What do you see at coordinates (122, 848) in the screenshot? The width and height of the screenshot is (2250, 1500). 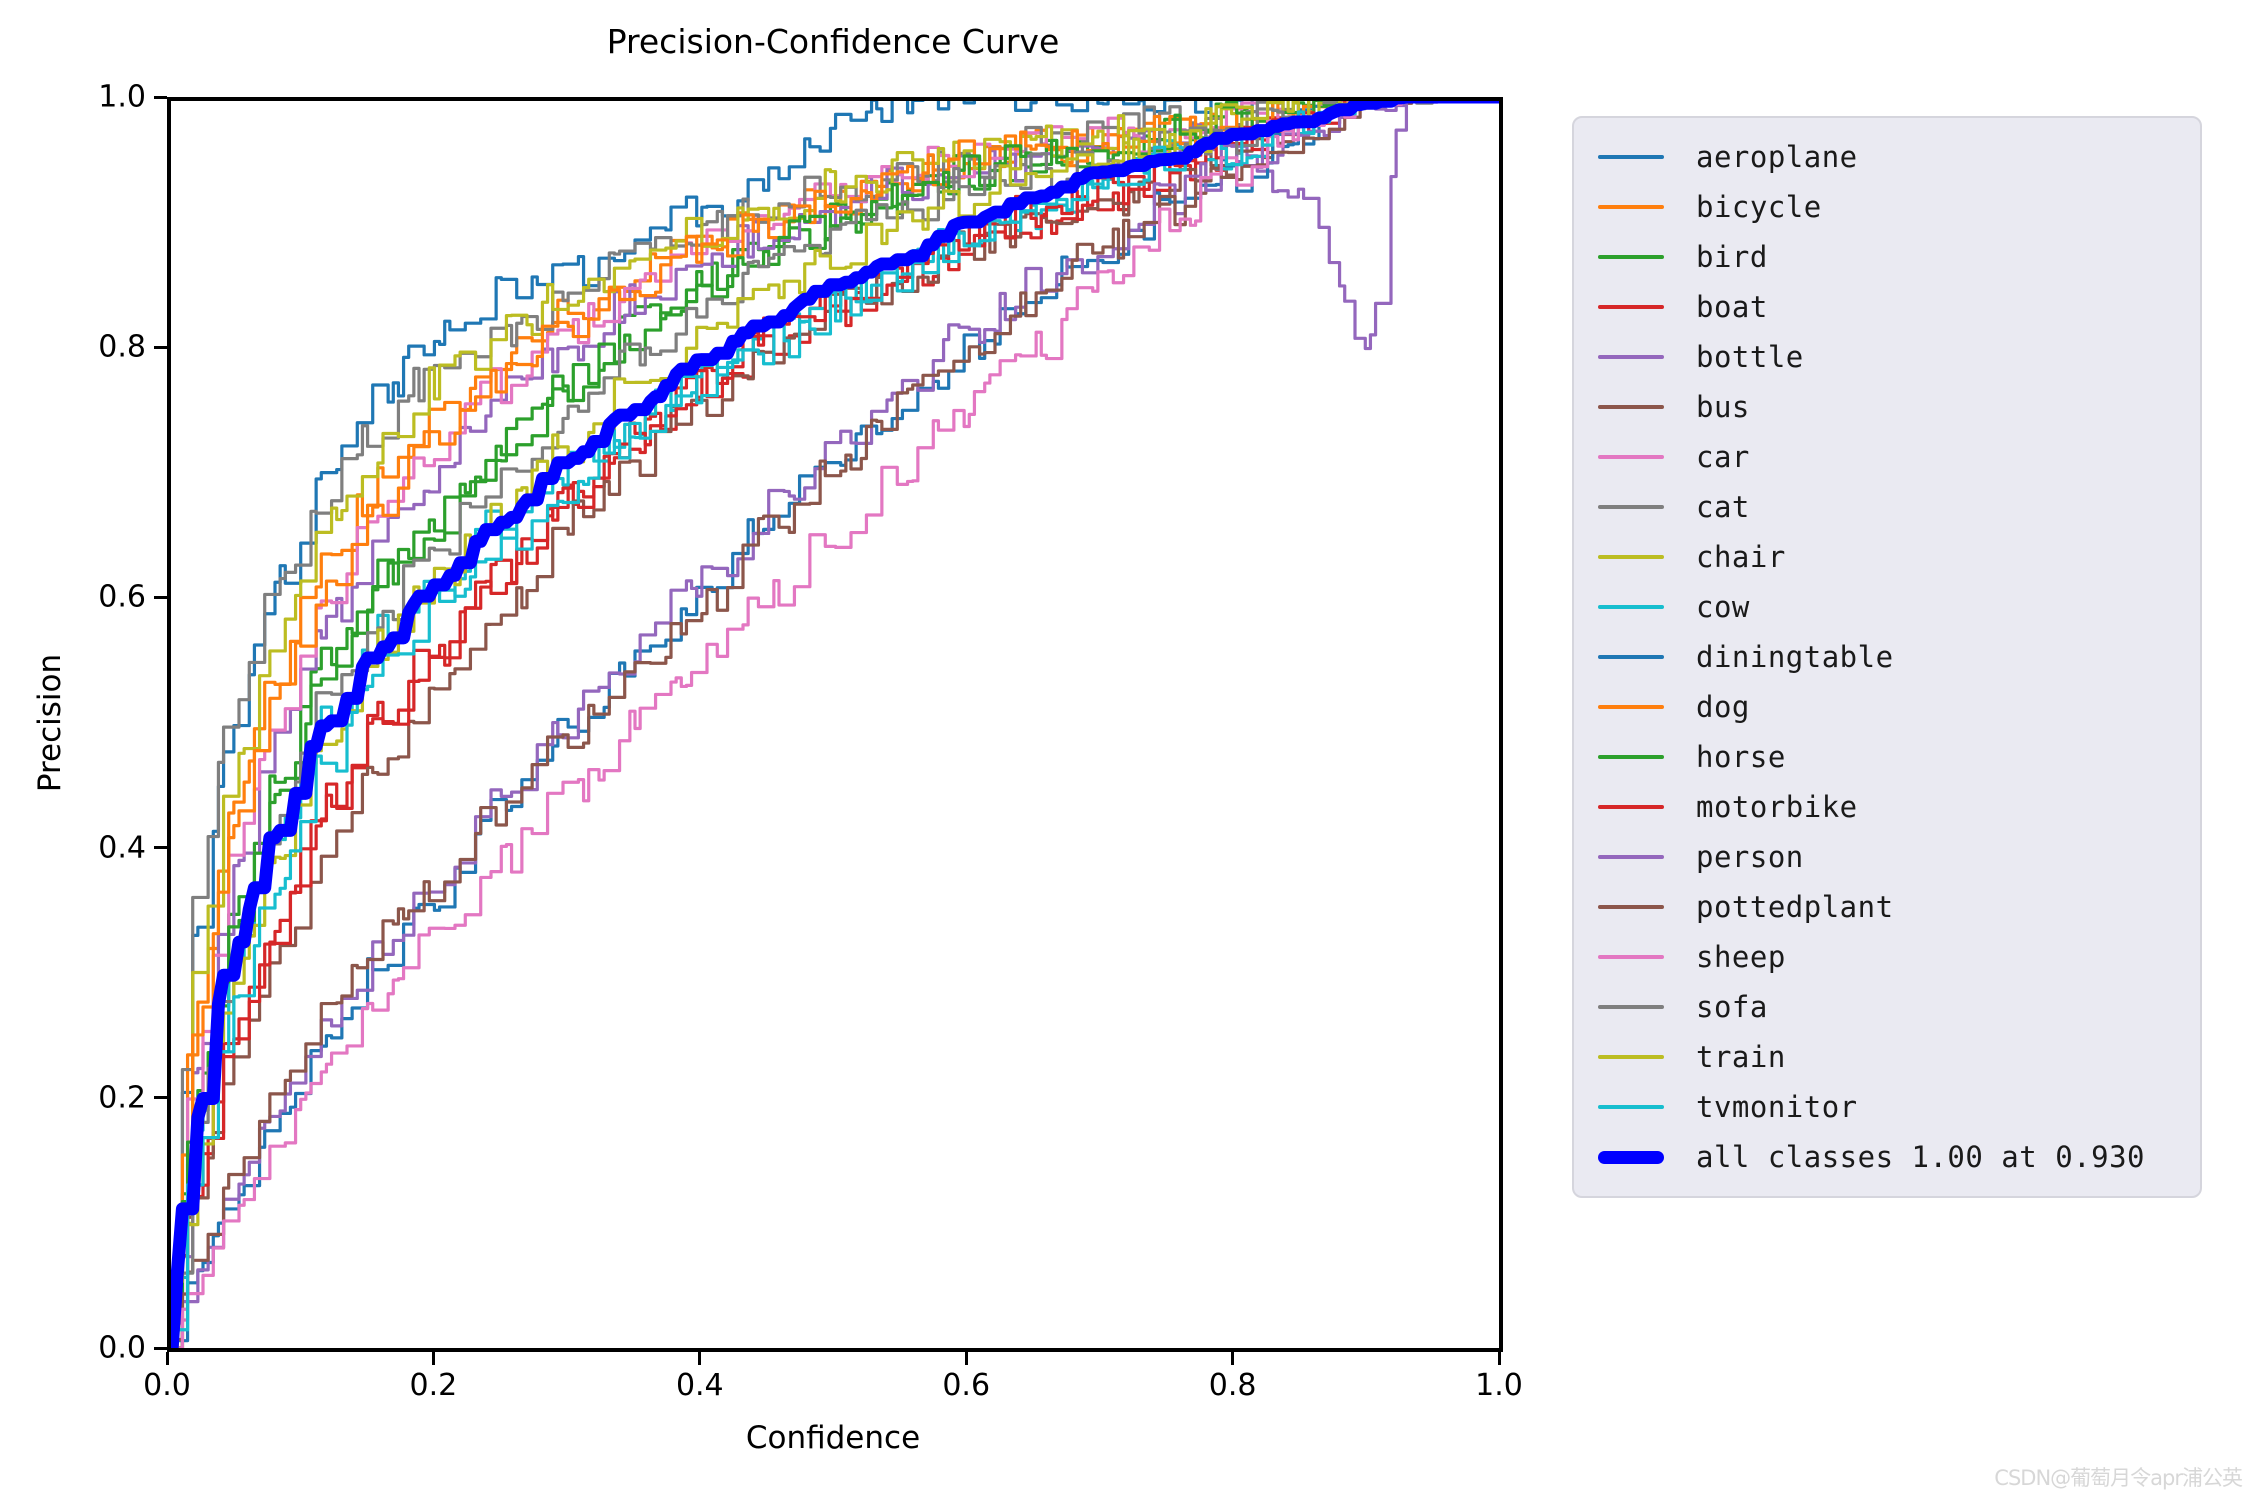 I see `y-tick-label: 0.4` at bounding box center [122, 848].